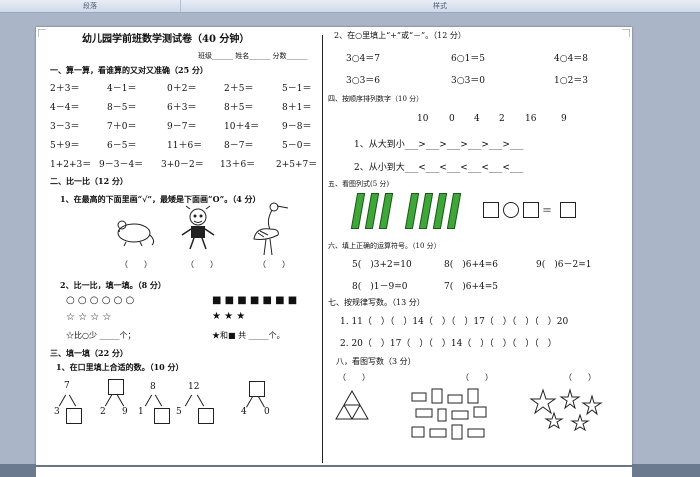  Describe the element at coordinates (255, 300) in the screenshot. I see `square-row: ■ ■ ■ ■ ■ ■ ■` at that location.